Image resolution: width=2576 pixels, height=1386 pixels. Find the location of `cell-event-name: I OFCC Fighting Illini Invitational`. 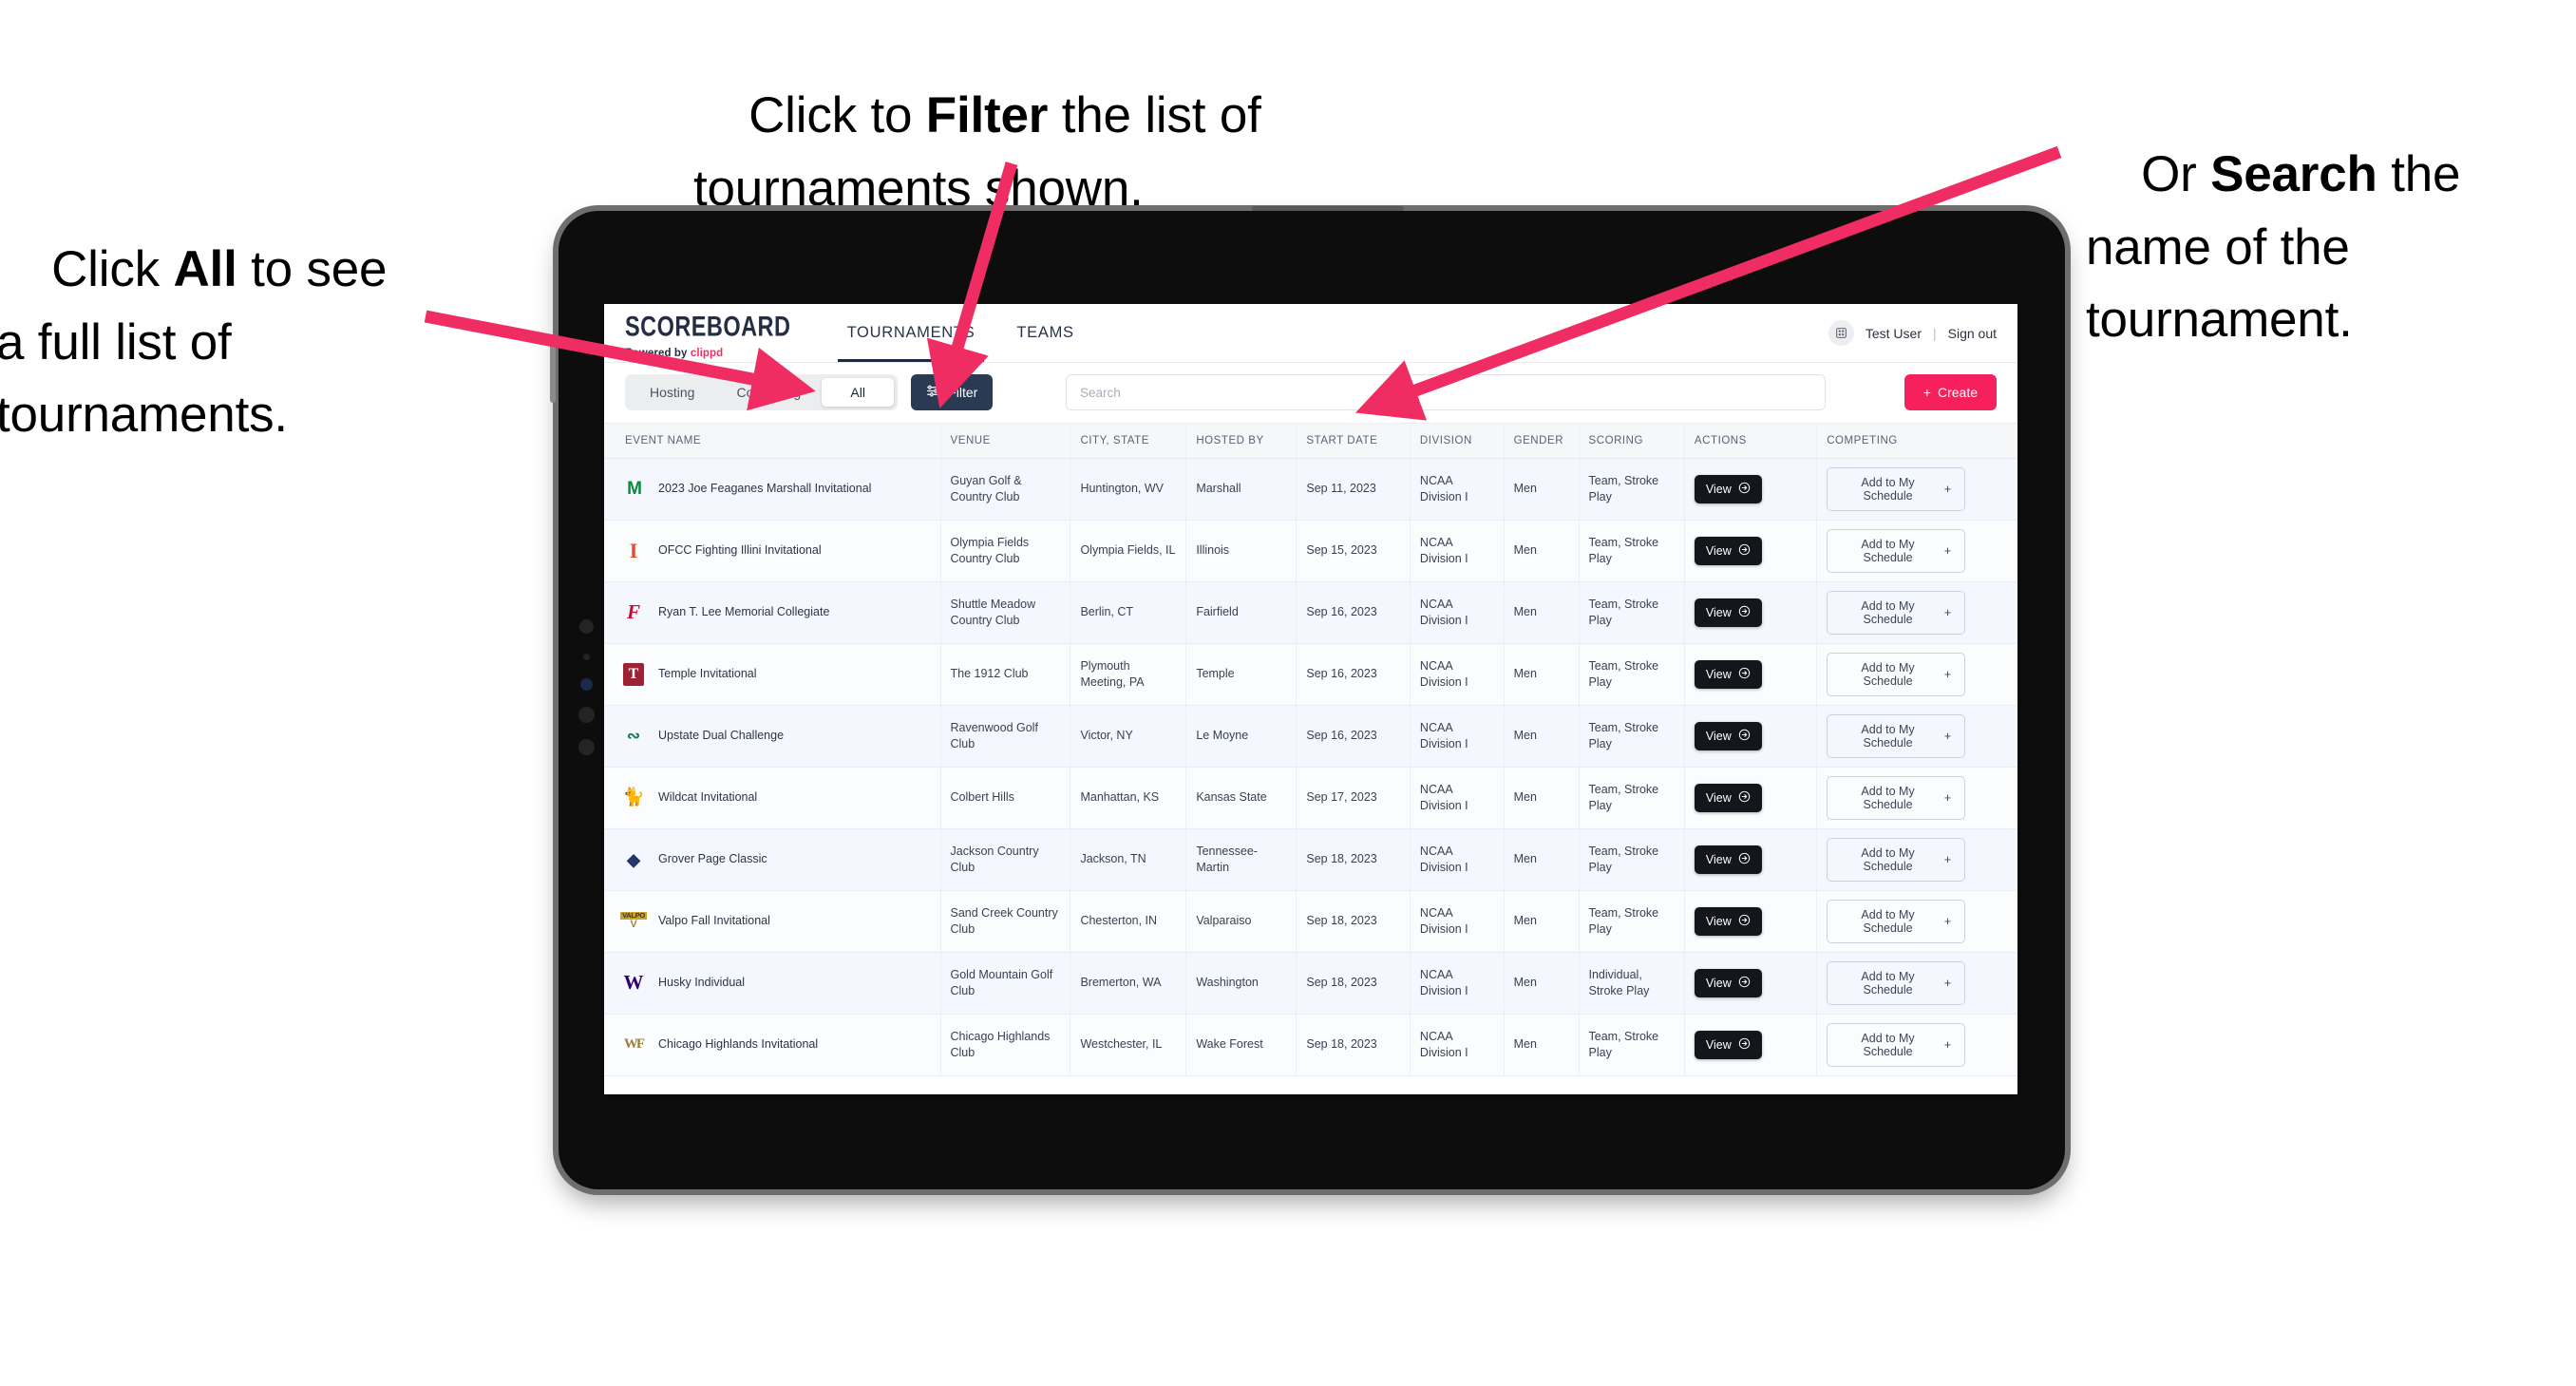

cell-event-name: I OFCC Fighting Illini Invitational is located at coordinates (772, 551).